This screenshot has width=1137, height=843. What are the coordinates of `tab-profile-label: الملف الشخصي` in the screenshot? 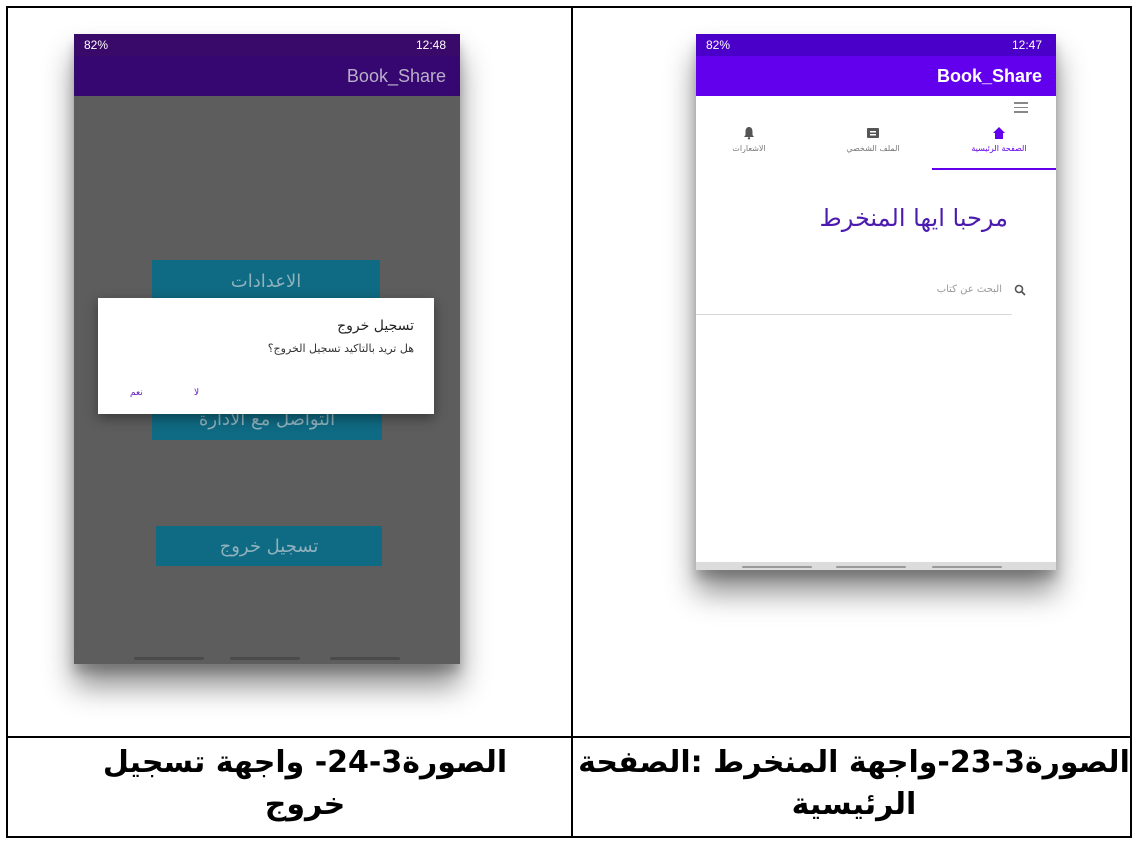 It's located at (873, 148).